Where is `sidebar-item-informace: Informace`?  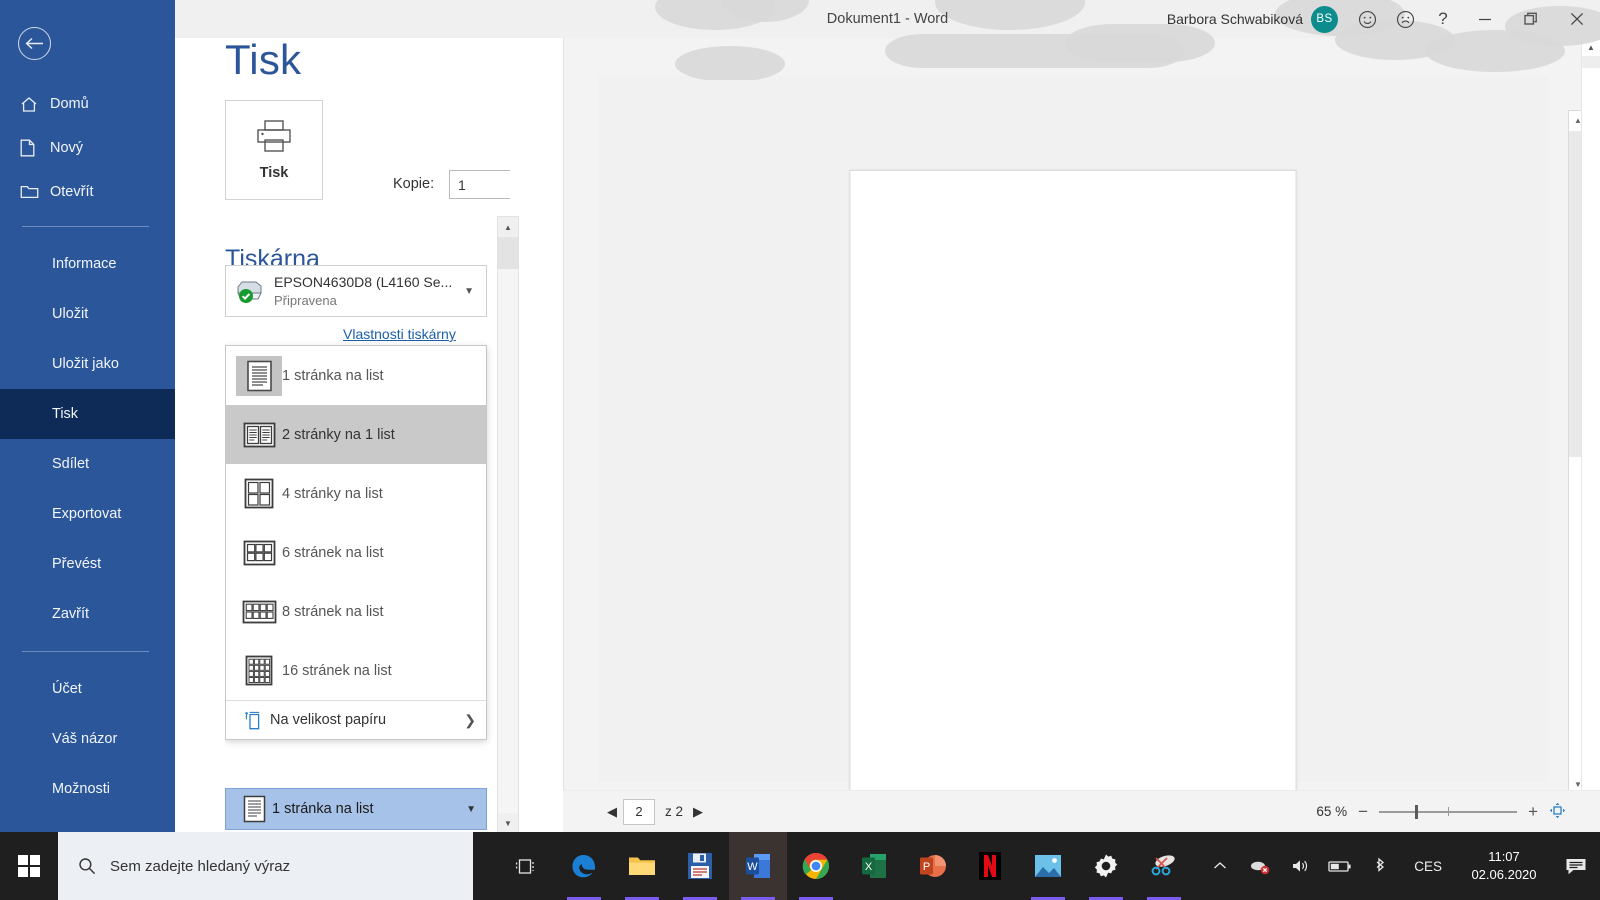 sidebar-item-informace: Informace is located at coordinates (87, 264).